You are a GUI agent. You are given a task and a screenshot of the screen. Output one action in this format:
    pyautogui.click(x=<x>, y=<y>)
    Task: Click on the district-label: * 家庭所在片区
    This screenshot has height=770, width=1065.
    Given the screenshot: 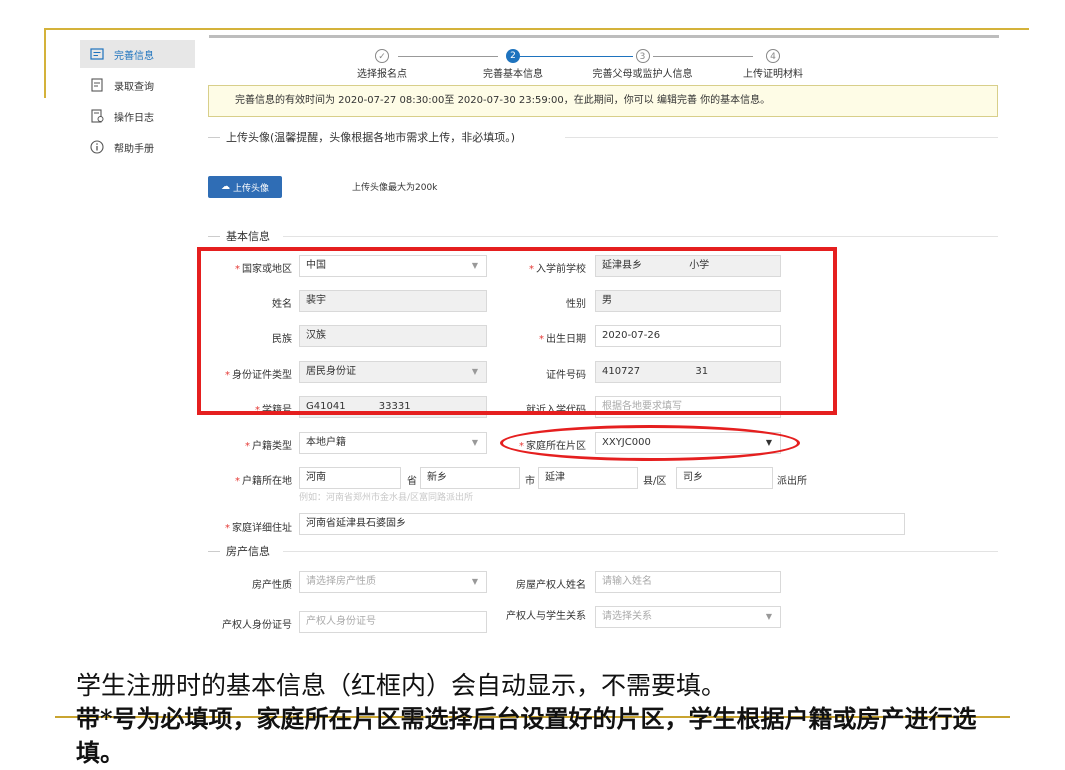 What is the action you would take?
    pyautogui.click(x=552, y=446)
    